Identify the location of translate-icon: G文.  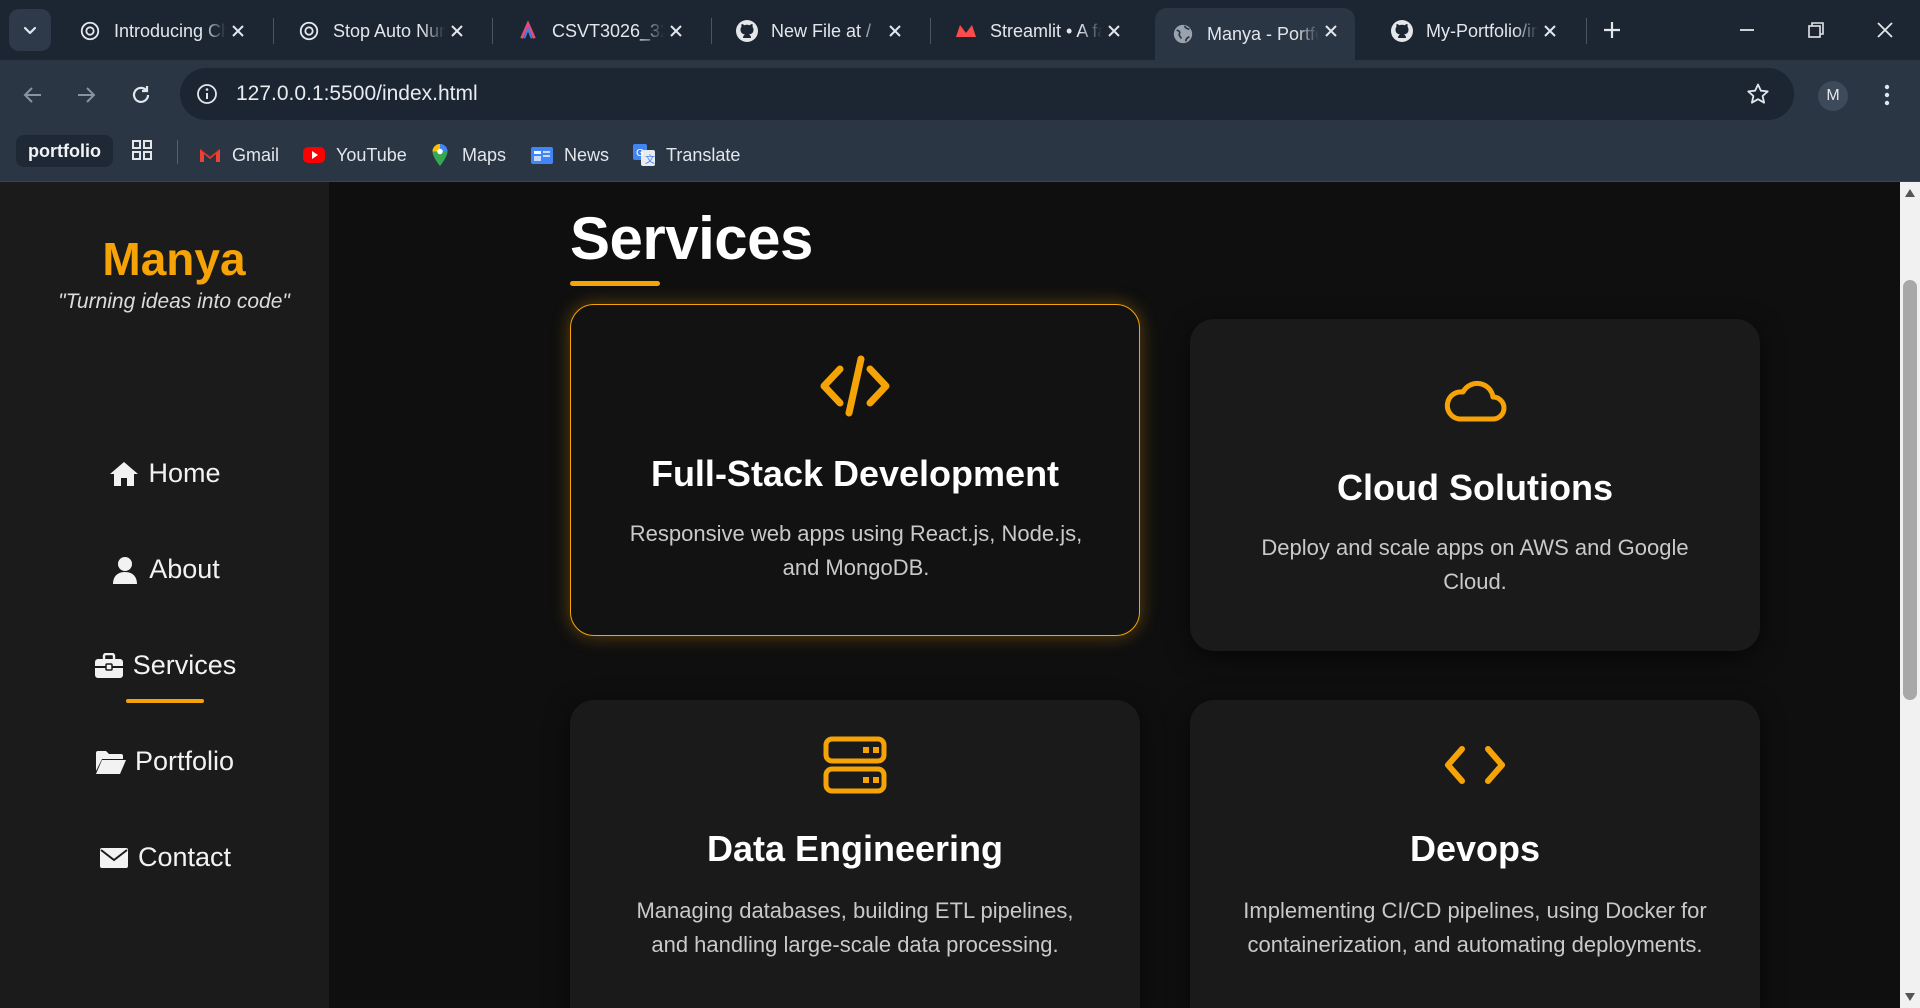
(644, 155).